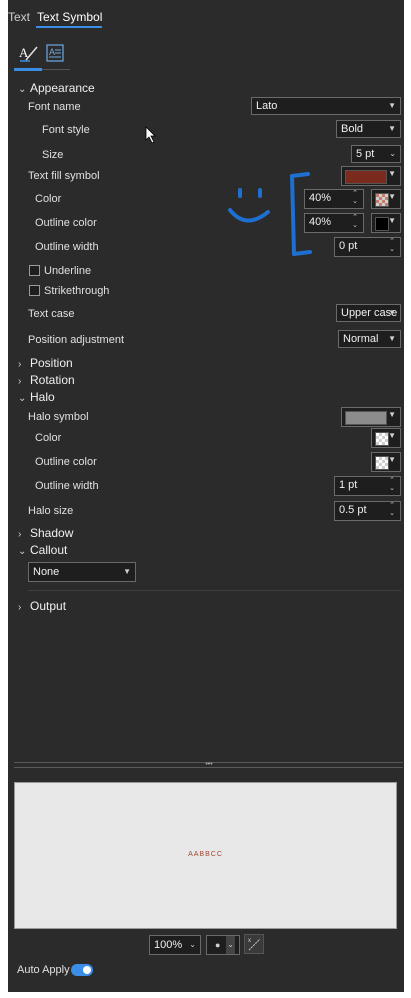  What do you see at coordinates (53, 155) in the screenshot?
I see `size-label: Size` at bounding box center [53, 155].